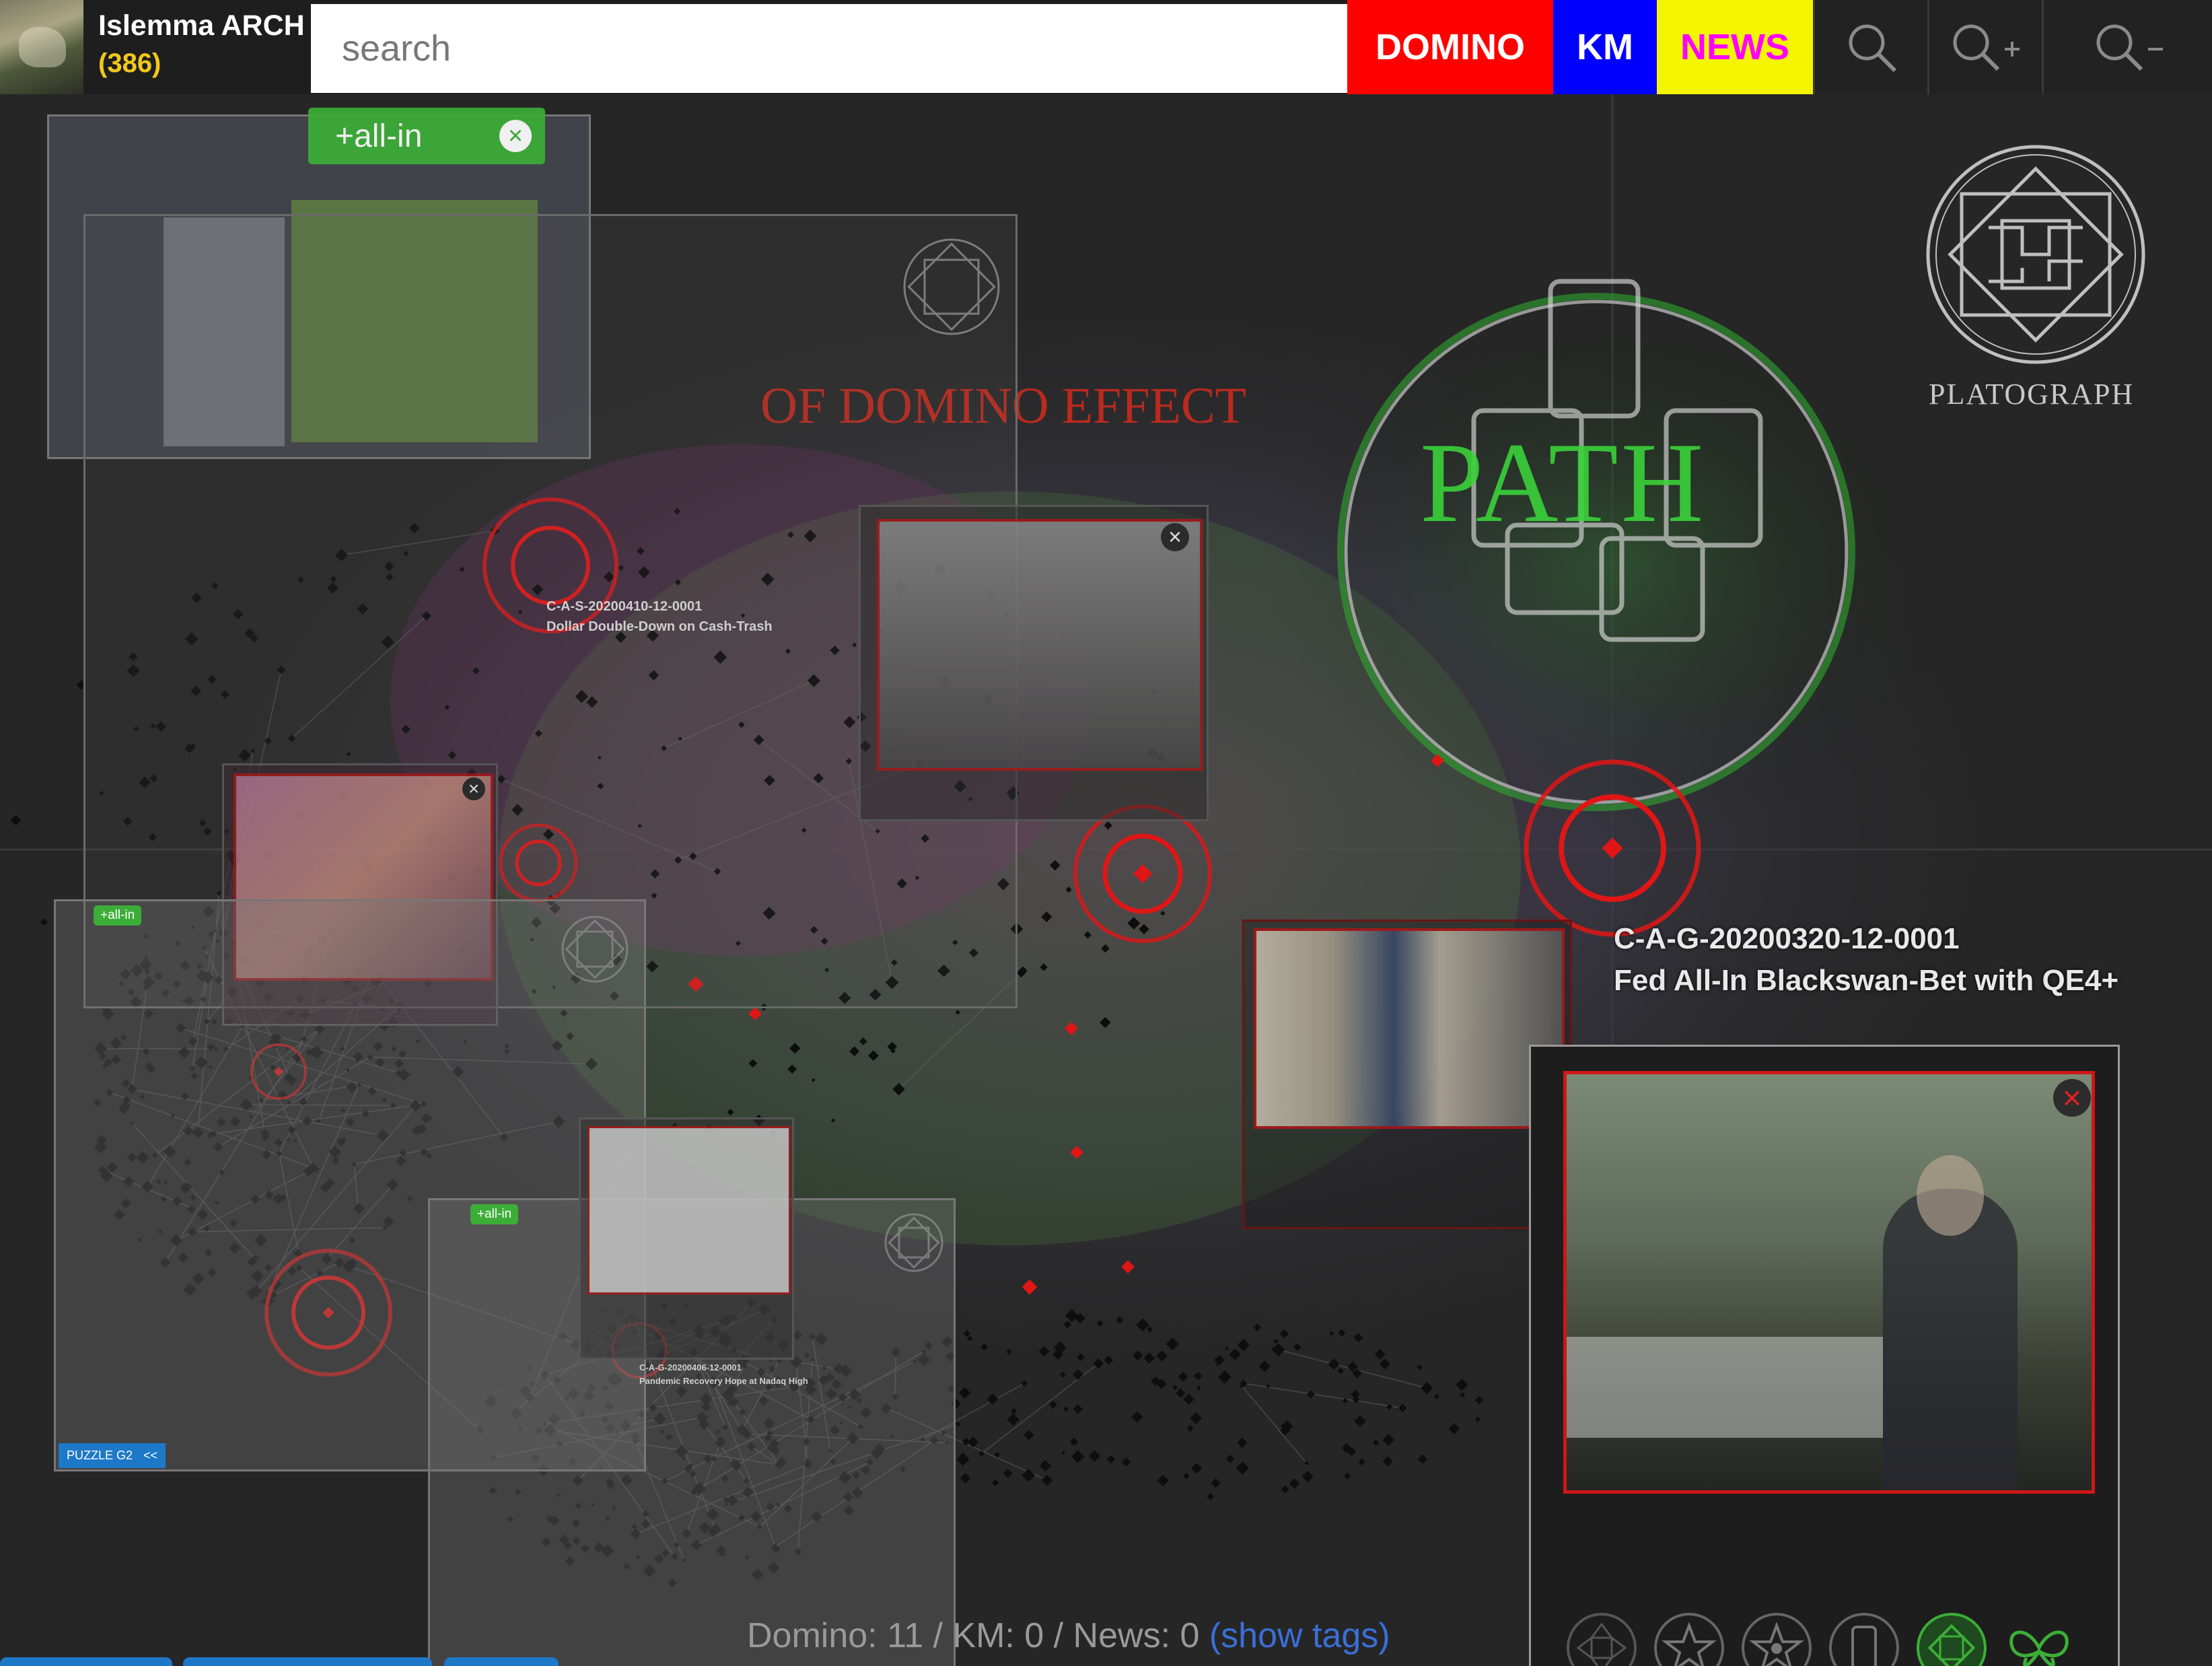 The width and height of the screenshot is (2212, 1666). I want to click on search-button, so click(1870, 47).